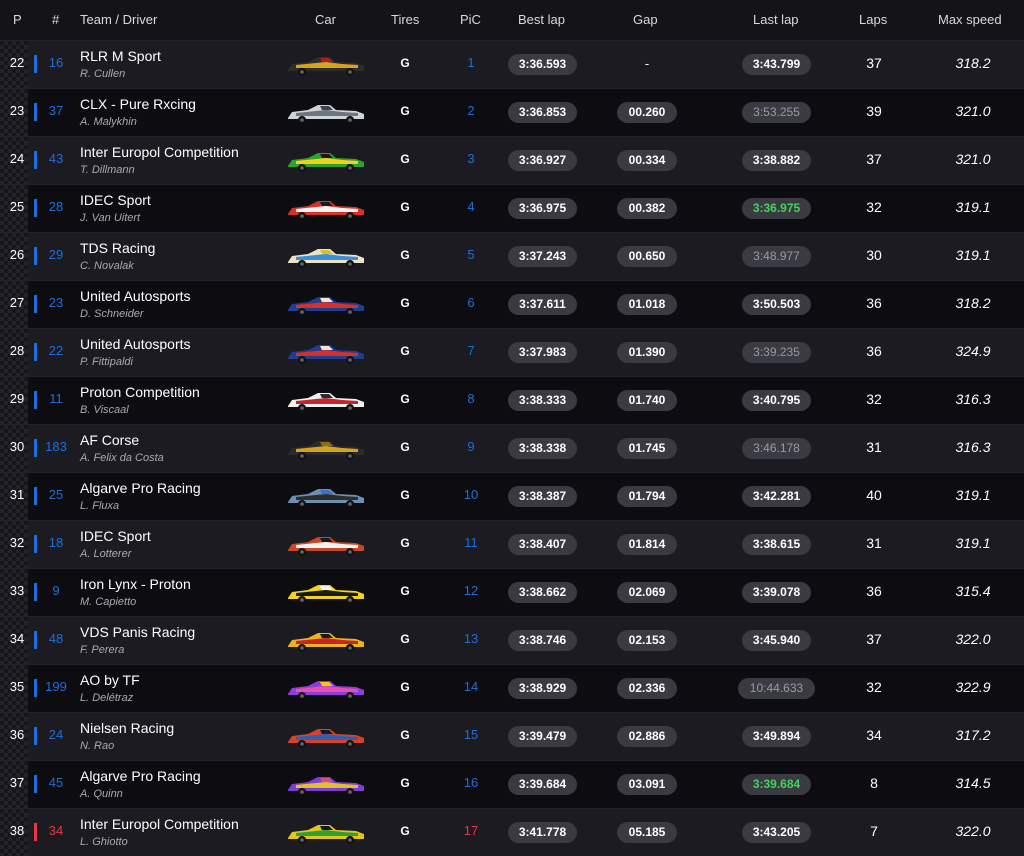  Describe the element at coordinates (874, 495) in the screenshot. I see `laps-count: 40` at that location.